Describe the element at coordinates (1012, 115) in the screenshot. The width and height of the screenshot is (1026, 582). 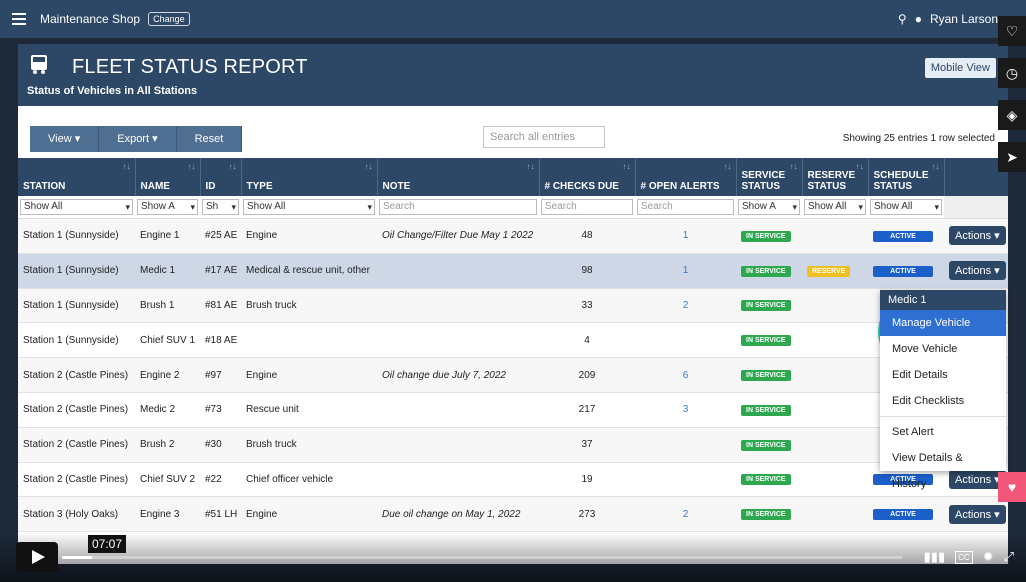
I see `layers-icon: ◈` at that location.